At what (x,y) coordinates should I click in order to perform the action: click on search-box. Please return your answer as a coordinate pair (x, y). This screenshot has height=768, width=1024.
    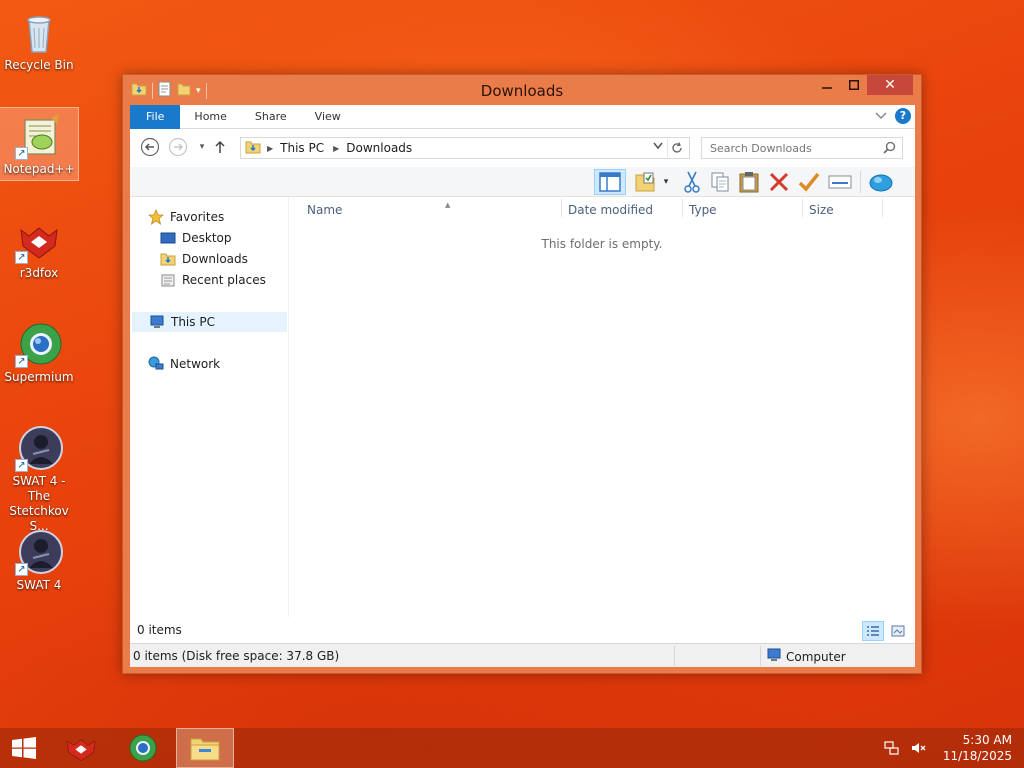
    Looking at the image, I should click on (802, 148).